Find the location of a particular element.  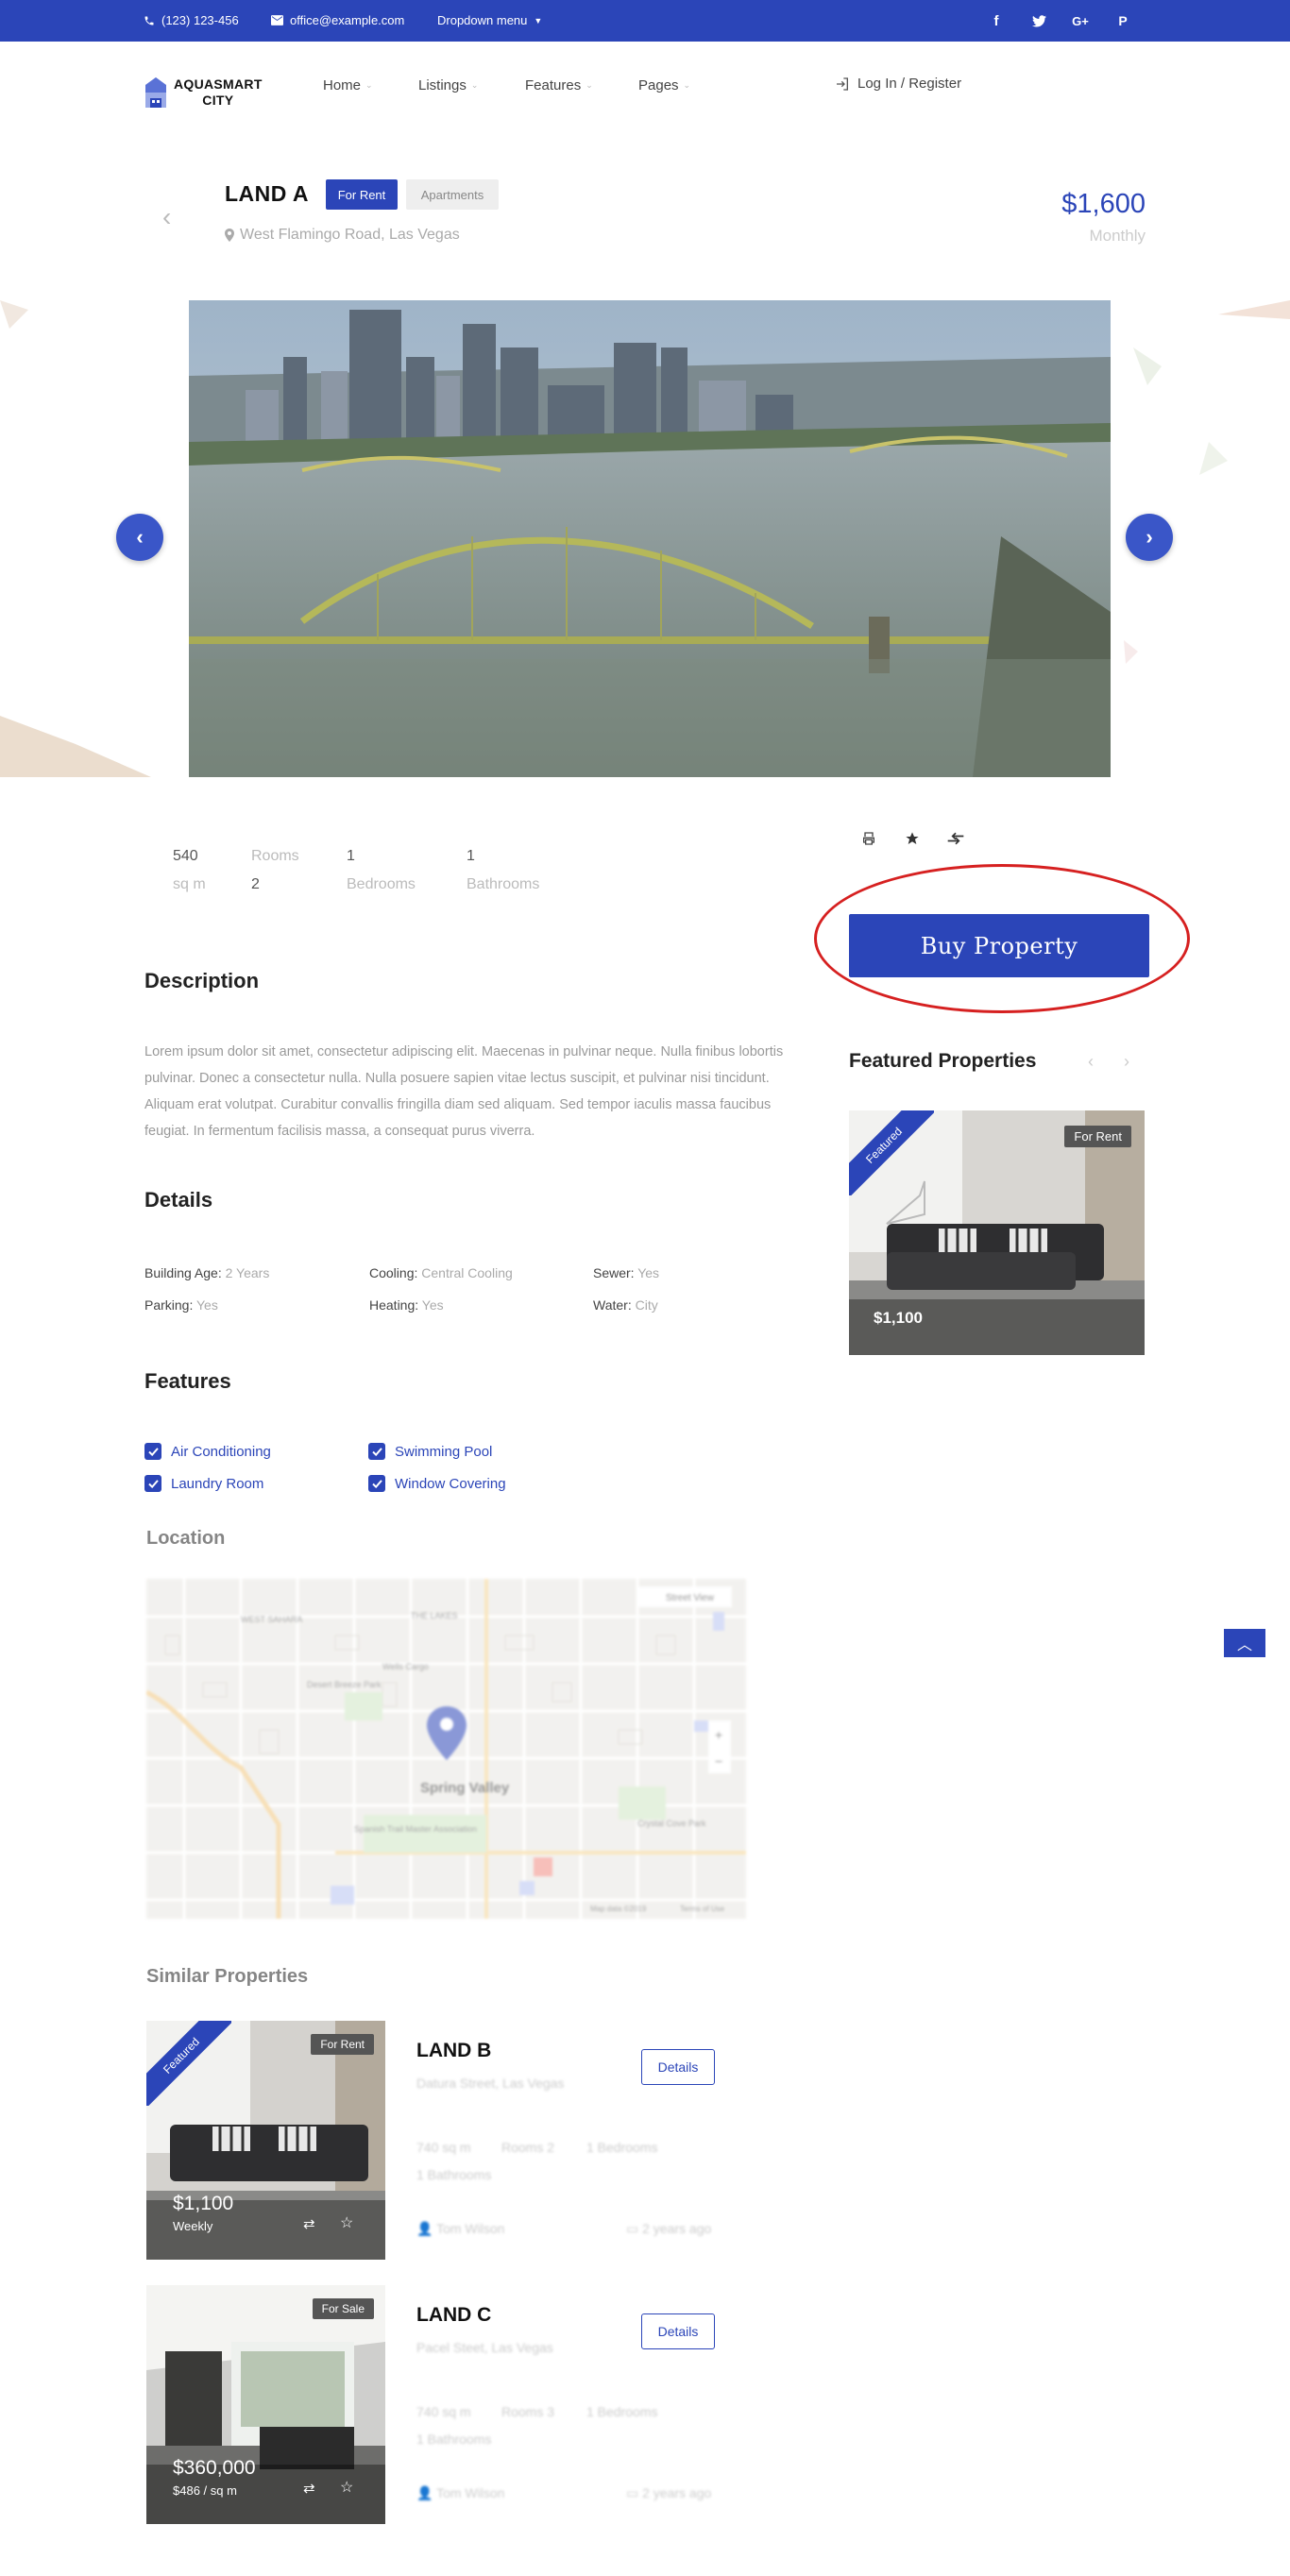

type-badge: Apartments is located at coordinates (452, 194).